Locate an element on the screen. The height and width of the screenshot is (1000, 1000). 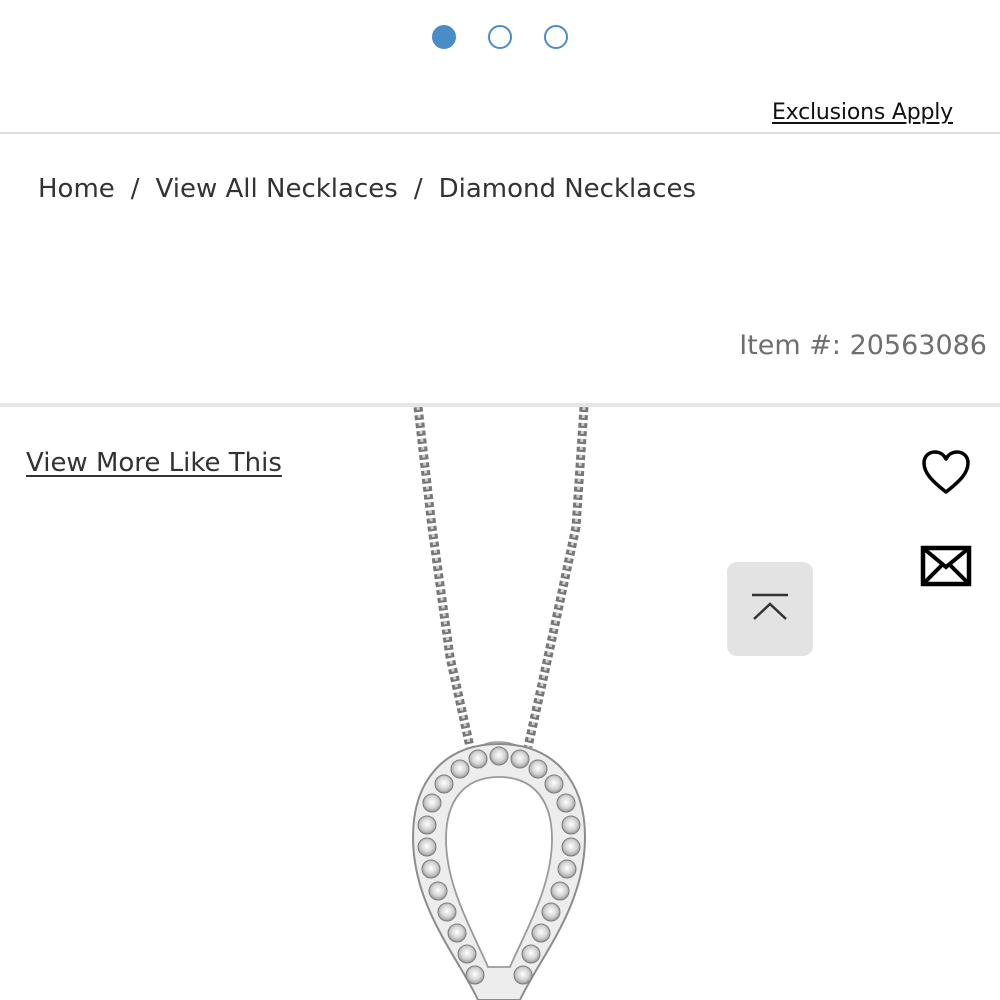
carousel-pagination is located at coordinates (500, 39).